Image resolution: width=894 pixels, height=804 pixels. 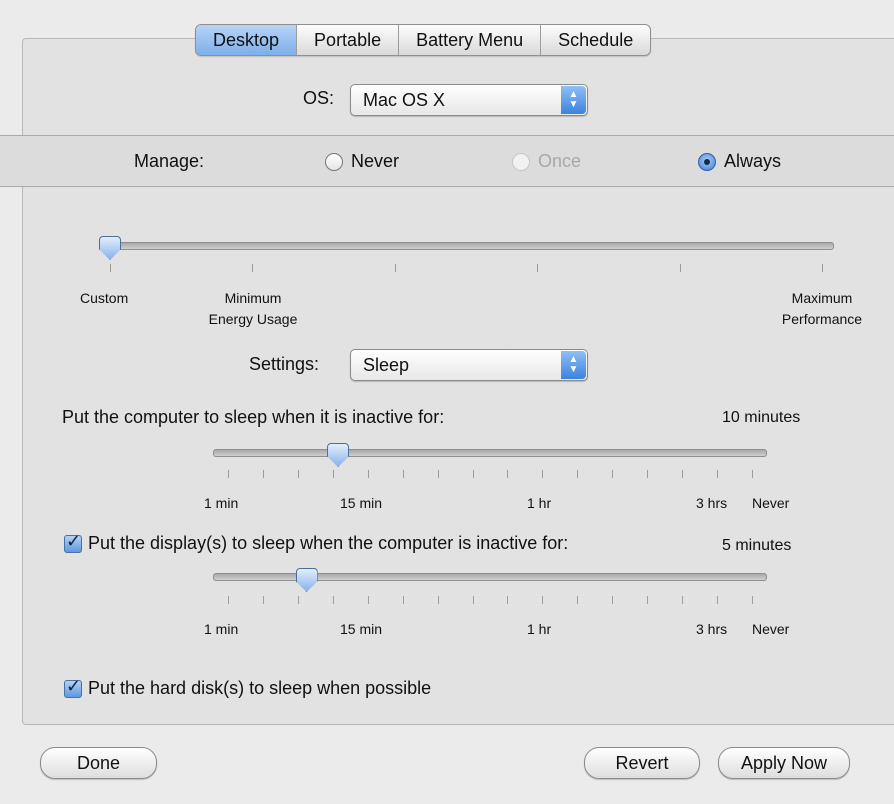 I want to click on display-tick-1hr: 1 hr, so click(x=539, y=629).